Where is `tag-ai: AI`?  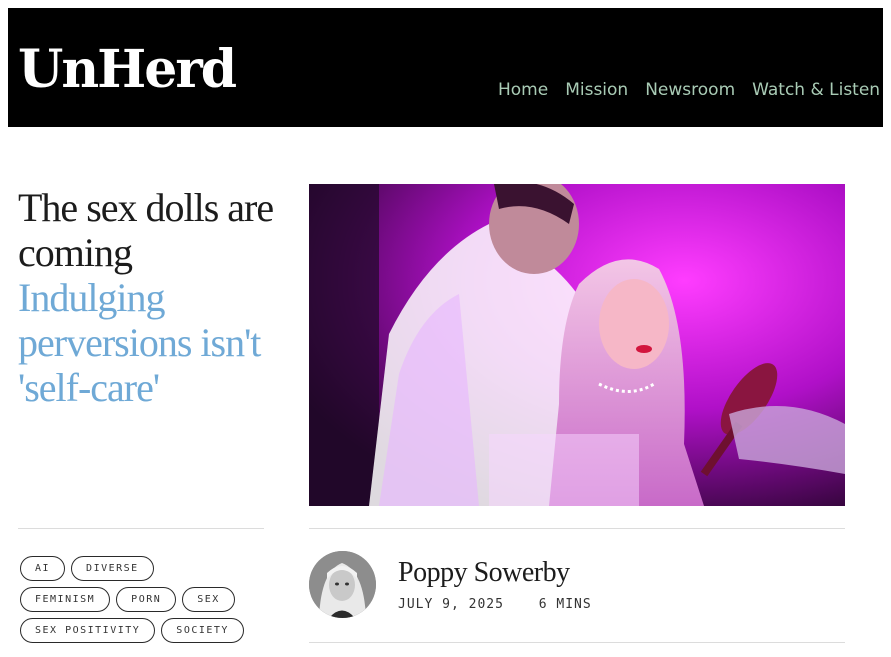 tag-ai: AI is located at coordinates (43, 568).